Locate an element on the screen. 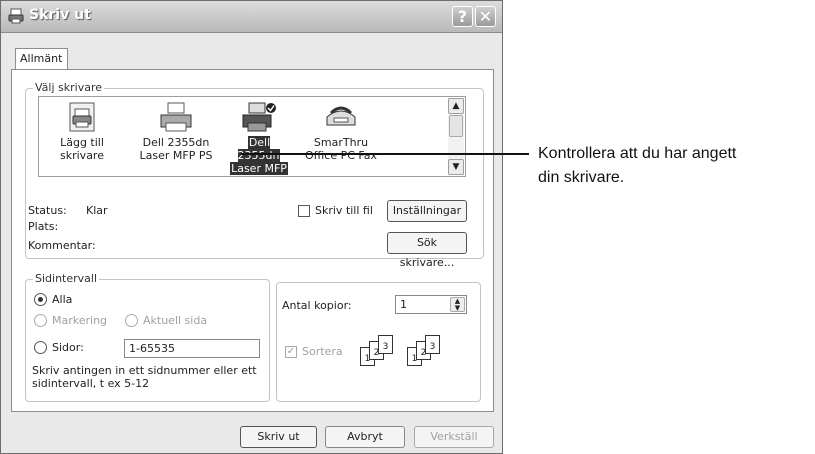 The width and height of the screenshot is (815, 454). apply-button: Verkställ is located at coordinates (454, 437).